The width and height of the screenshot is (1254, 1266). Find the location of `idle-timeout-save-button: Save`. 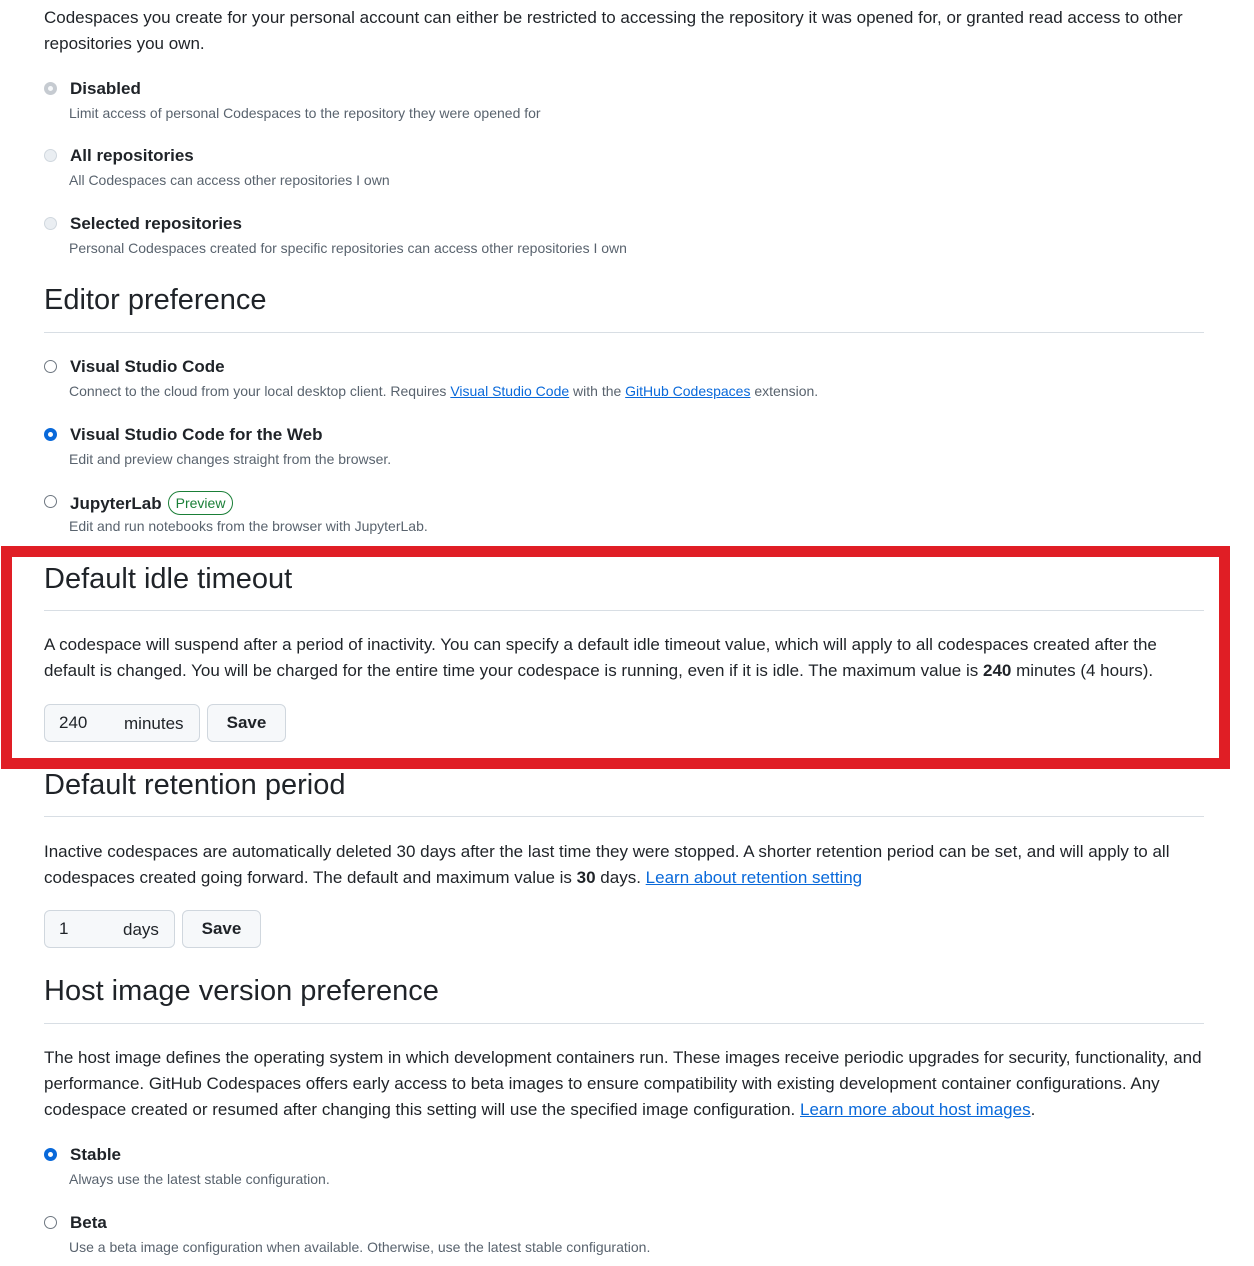

idle-timeout-save-button: Save is located at coordinates (246, 723).